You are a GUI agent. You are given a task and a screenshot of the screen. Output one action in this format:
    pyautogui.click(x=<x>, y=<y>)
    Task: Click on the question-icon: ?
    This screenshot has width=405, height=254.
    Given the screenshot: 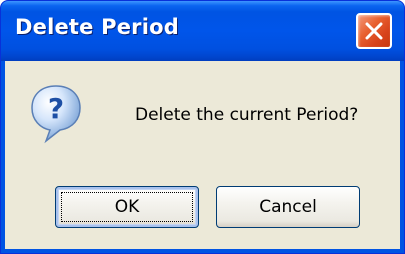 What is the action you would take?
    pyautogui.click(x=56, y=114)
    